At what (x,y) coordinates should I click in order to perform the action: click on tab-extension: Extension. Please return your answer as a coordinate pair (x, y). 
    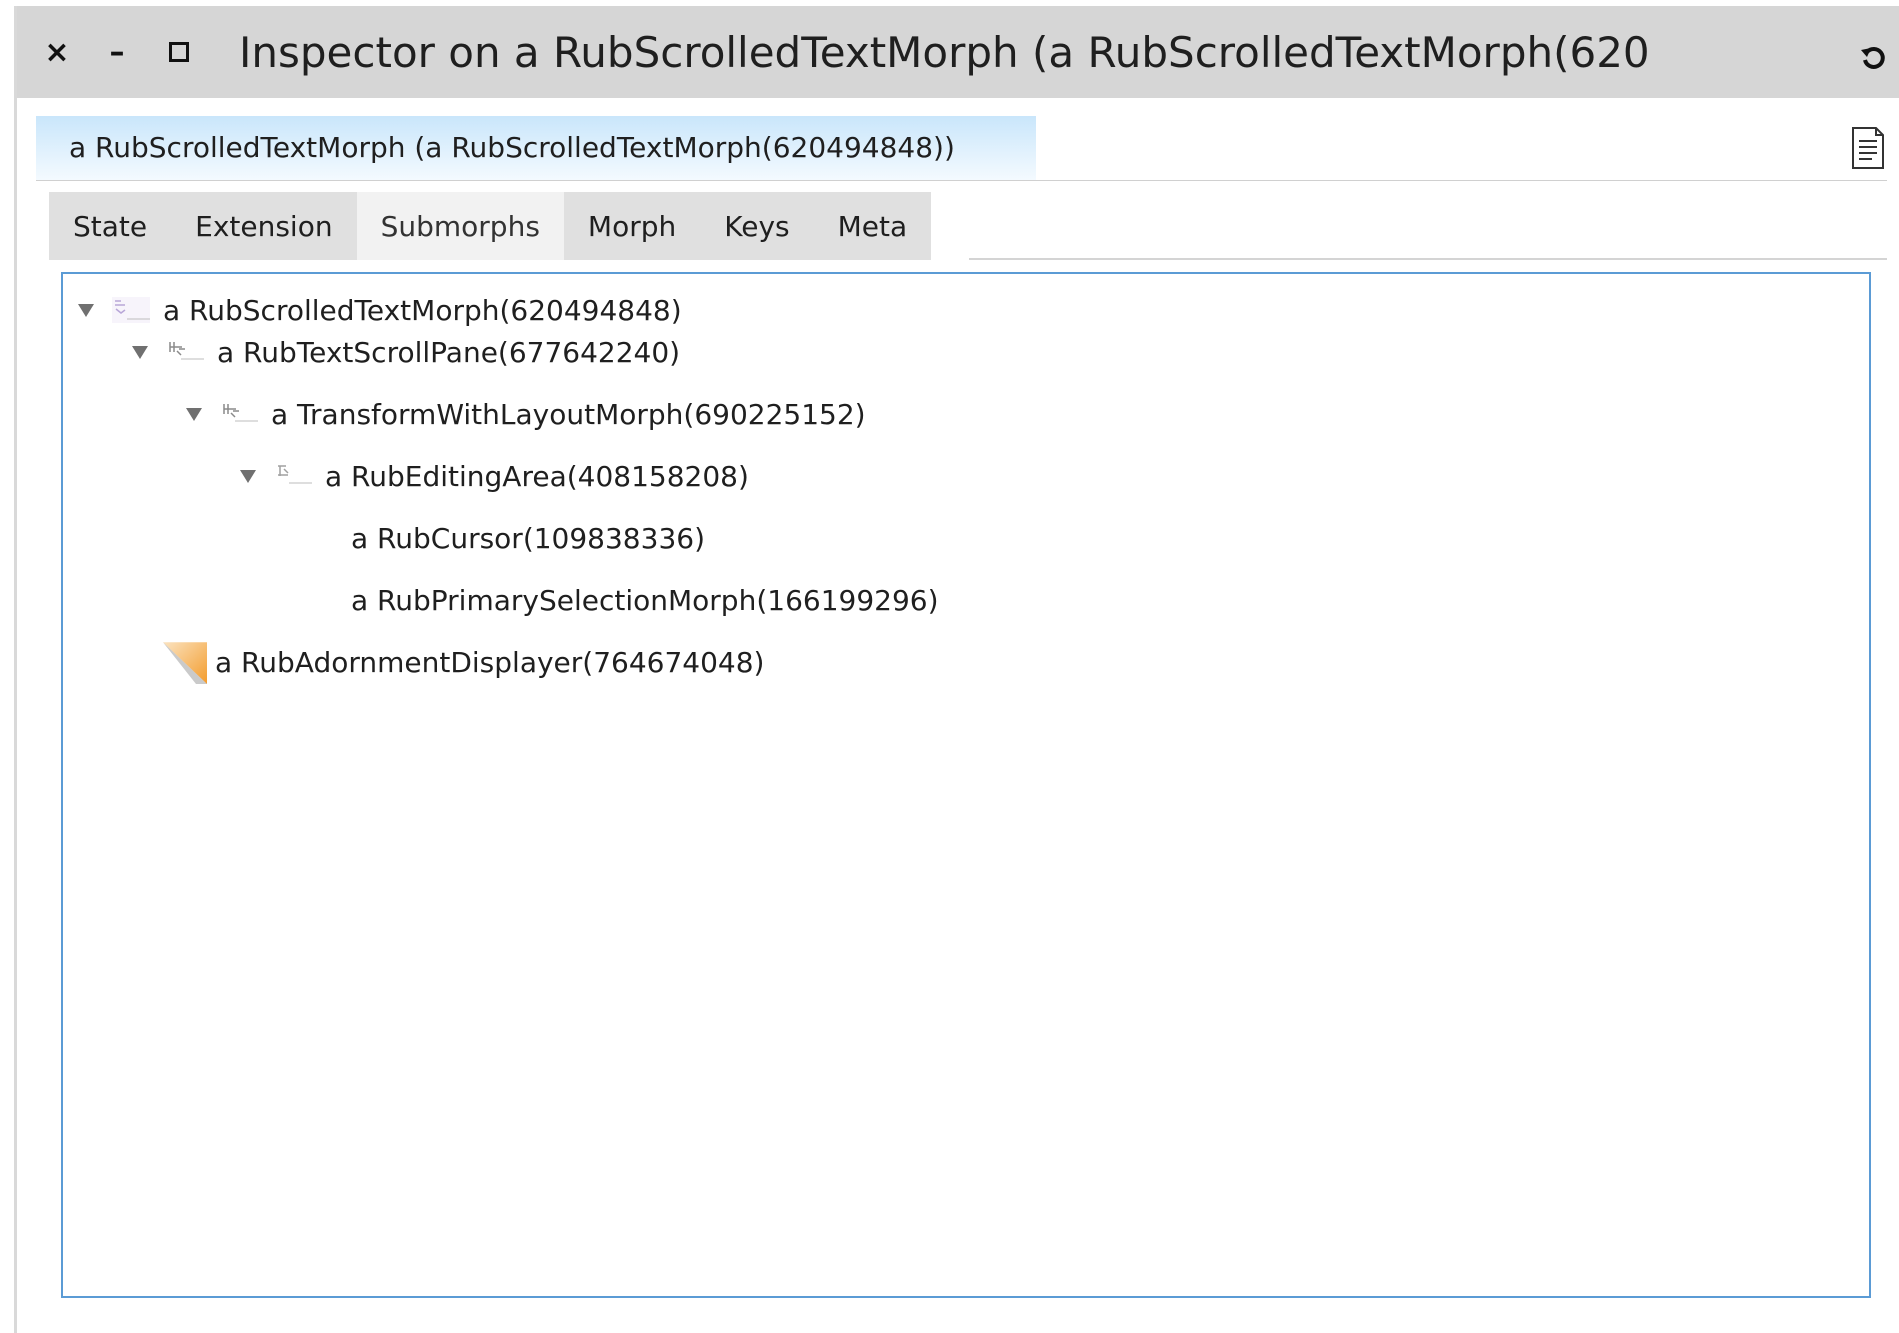
    Looking at the image, I should click on (263, 226).